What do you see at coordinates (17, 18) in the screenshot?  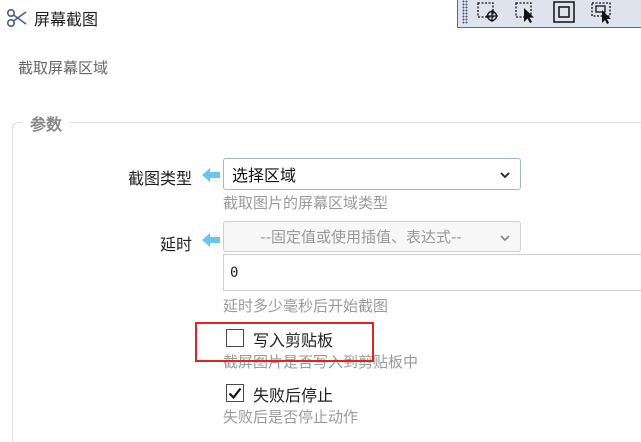 I see `scissors-icon` at bounding box center [17, 18].